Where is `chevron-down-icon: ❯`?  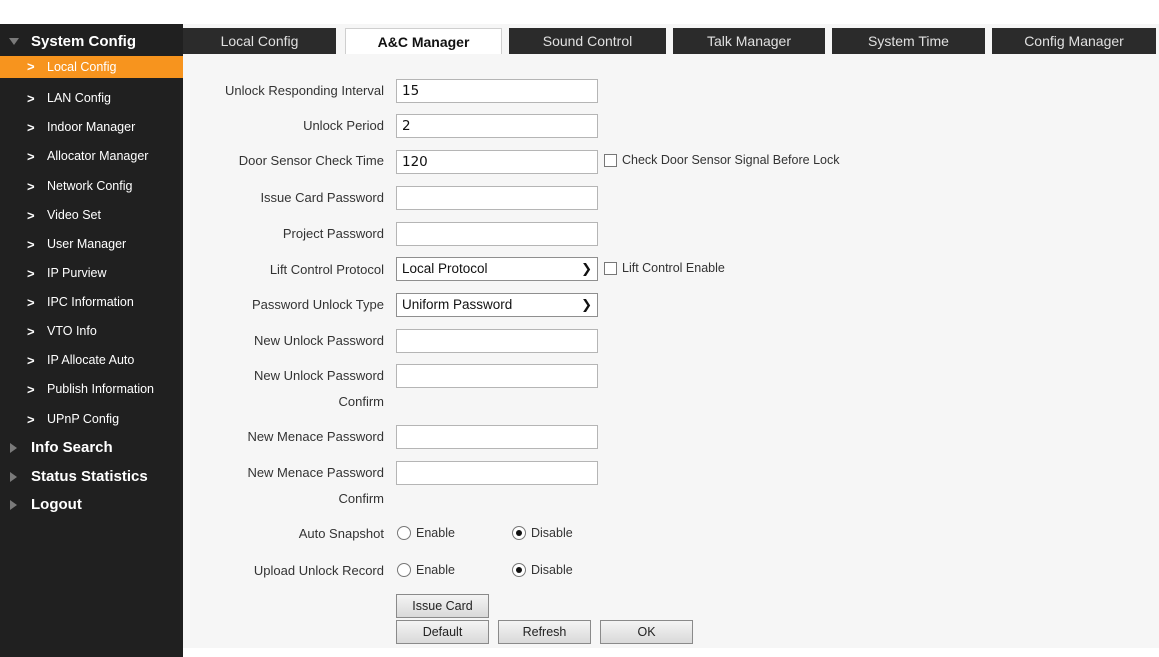
chevron-down-icon: ❯ is located at coordinates (586, 268).